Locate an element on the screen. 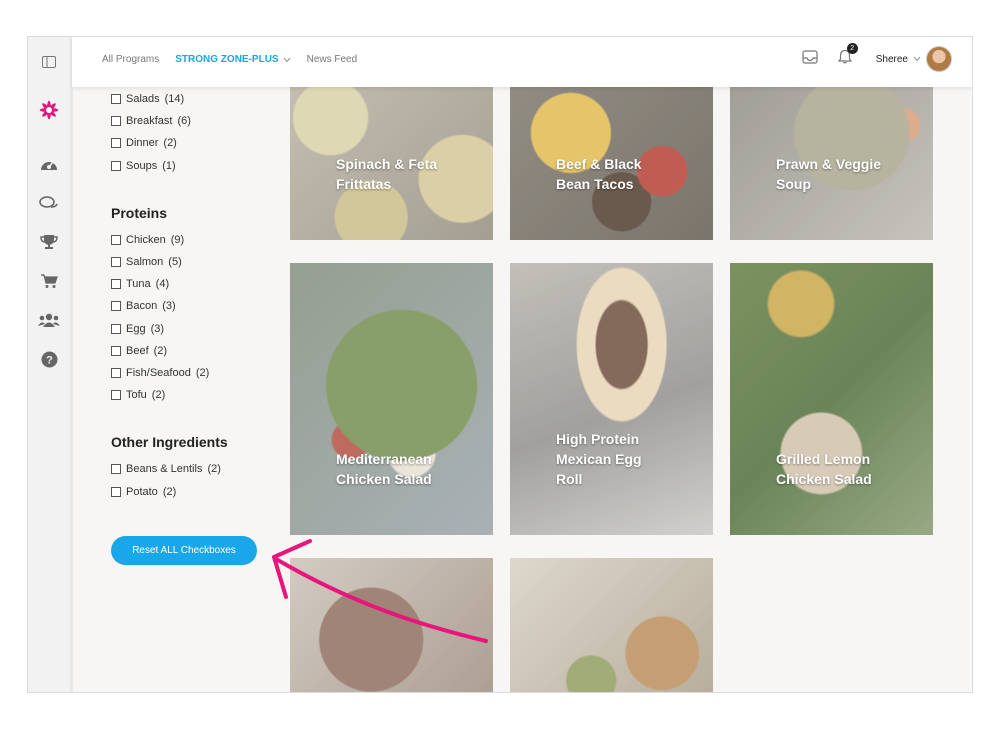 The height and width of the screenshot is (750, 1000). recipe-card: High Protein Mexican Egg Roll is located at coordinates (611, 399).